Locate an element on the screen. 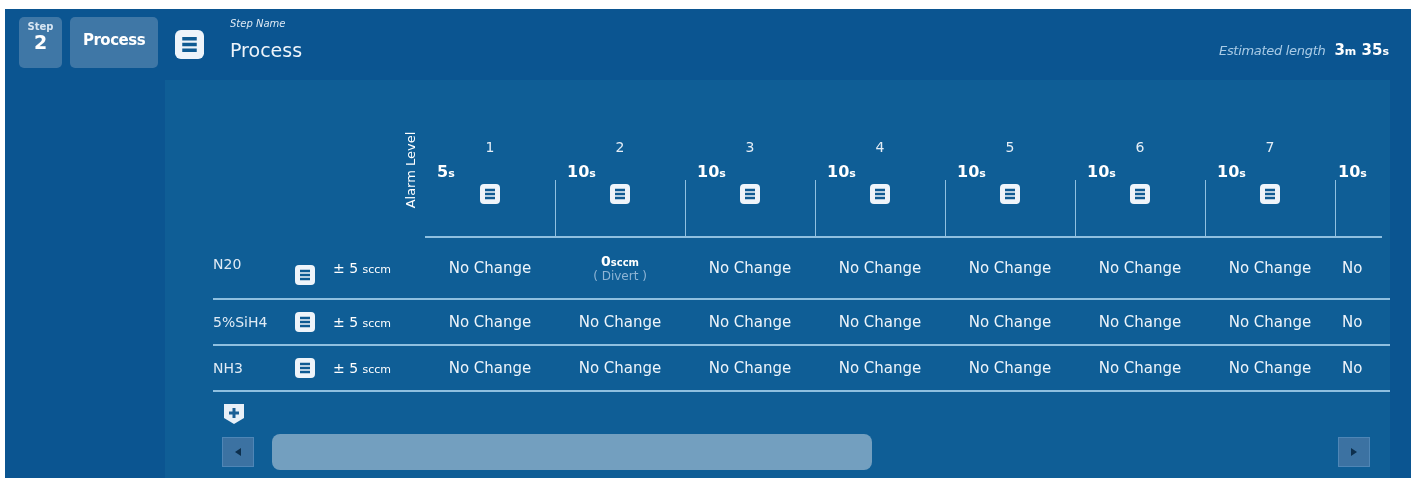 This screenshot has height=483, width=1411. setpoint-value: 0sccm is located at coordinates (620, 261).